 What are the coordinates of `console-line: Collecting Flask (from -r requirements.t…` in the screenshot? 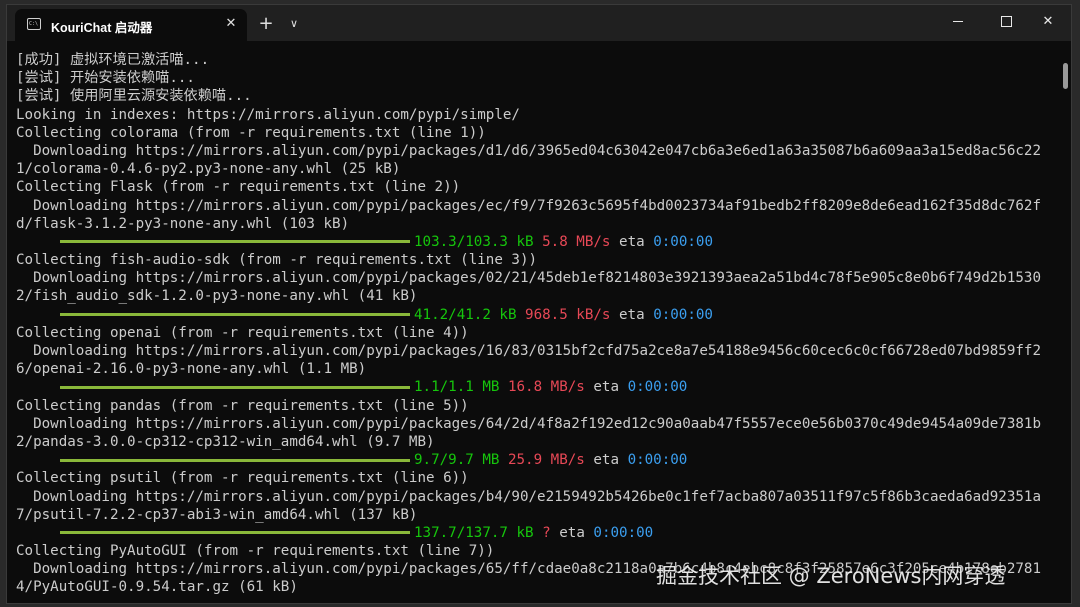 It's located at (238, 187).